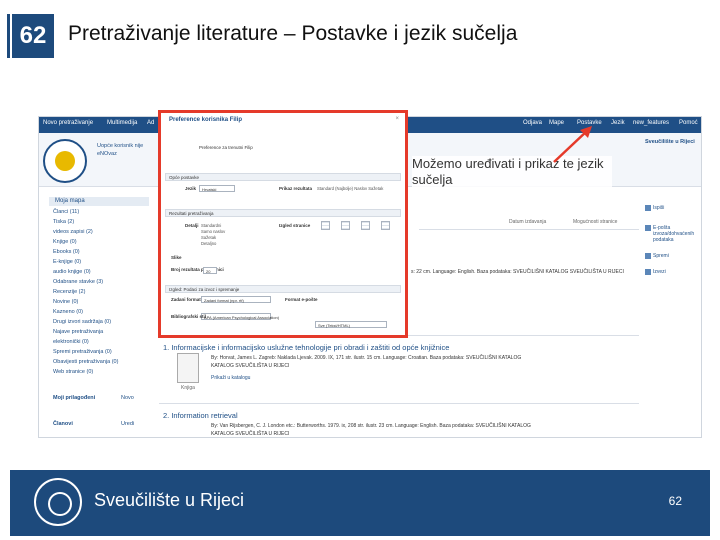 This screenshot has width=720, height=540. Describe the element at coordinates (191, 188) in the screenshot. I see `language-label: Jezik` at that location.